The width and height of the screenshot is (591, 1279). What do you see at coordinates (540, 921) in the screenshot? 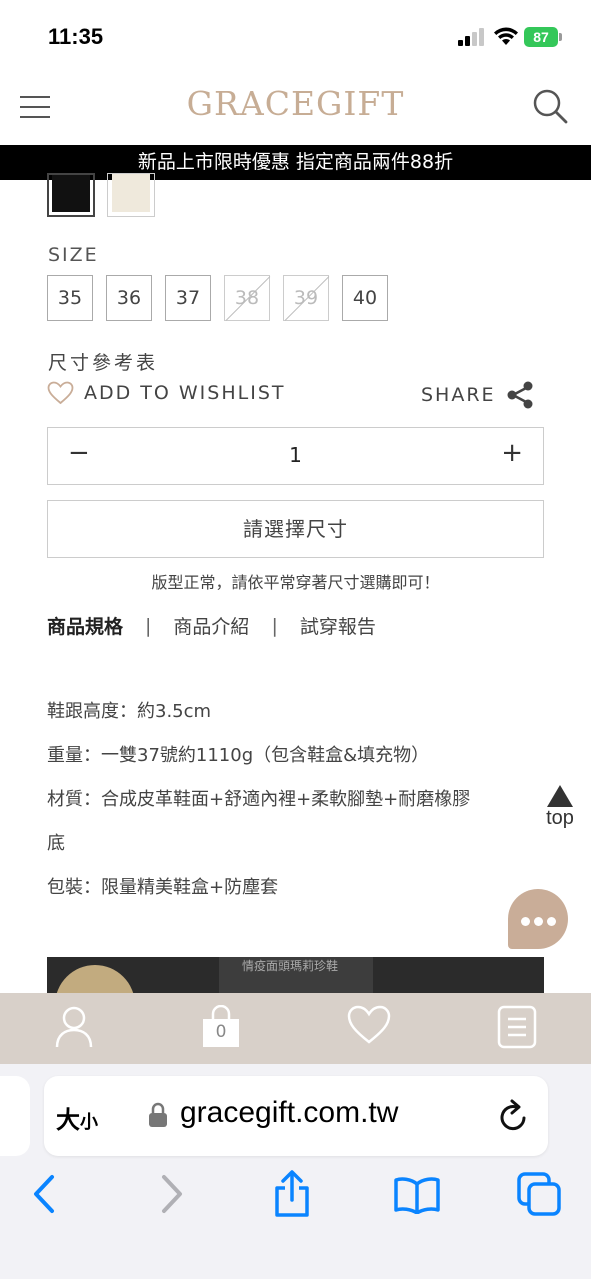
I see `more-dots-icon` at bounding box center [540, 921].